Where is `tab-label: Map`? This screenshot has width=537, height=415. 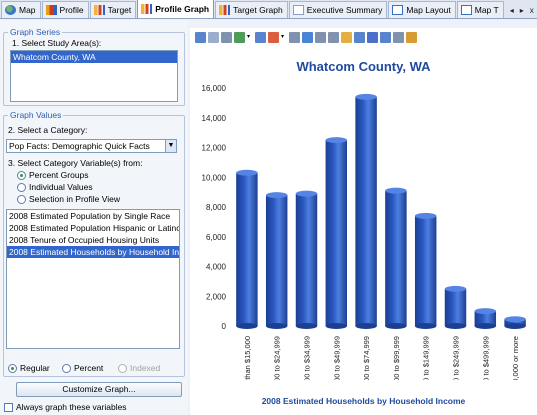 tab-label: Map is located at coordinates (27, 10).